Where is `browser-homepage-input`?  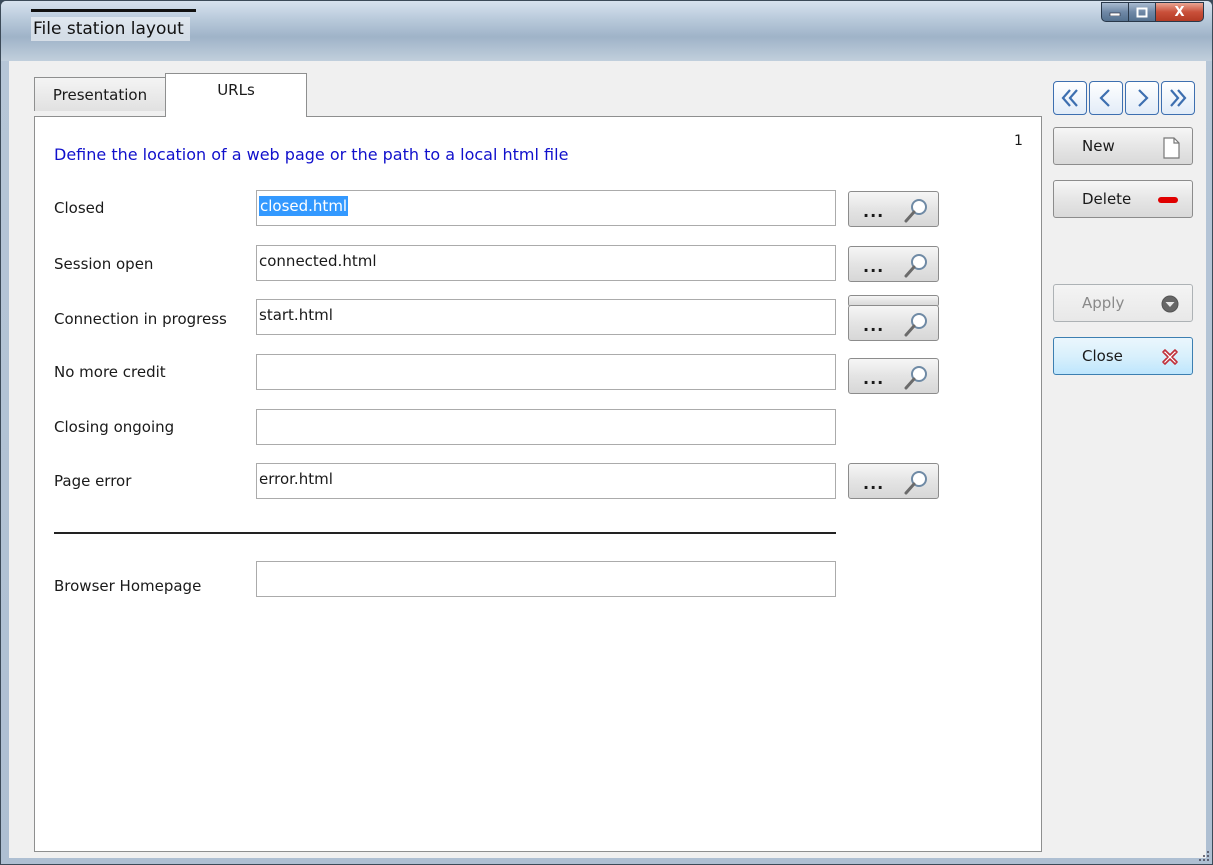 browser-homepage-input is located at coordinates (546, 579).